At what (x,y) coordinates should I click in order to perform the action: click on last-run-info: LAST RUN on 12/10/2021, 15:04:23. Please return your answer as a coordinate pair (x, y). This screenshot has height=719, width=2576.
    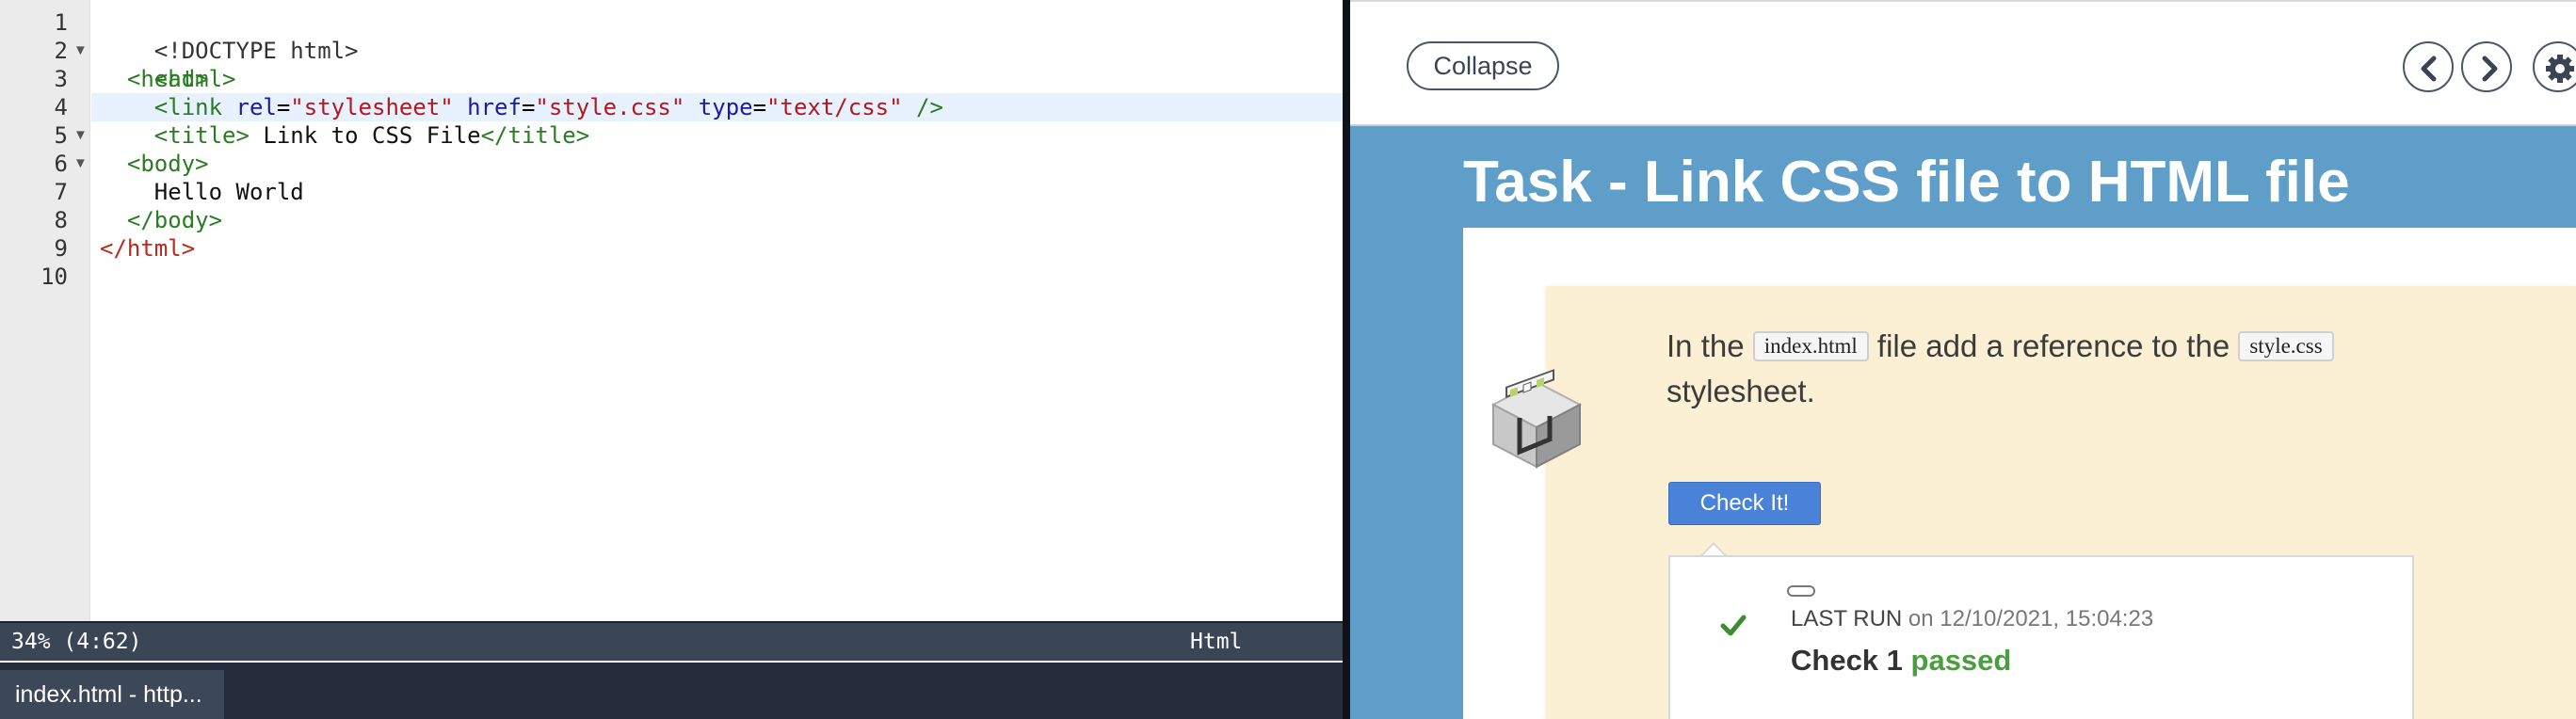
    Looking at the image, I should click on (1972, 619).